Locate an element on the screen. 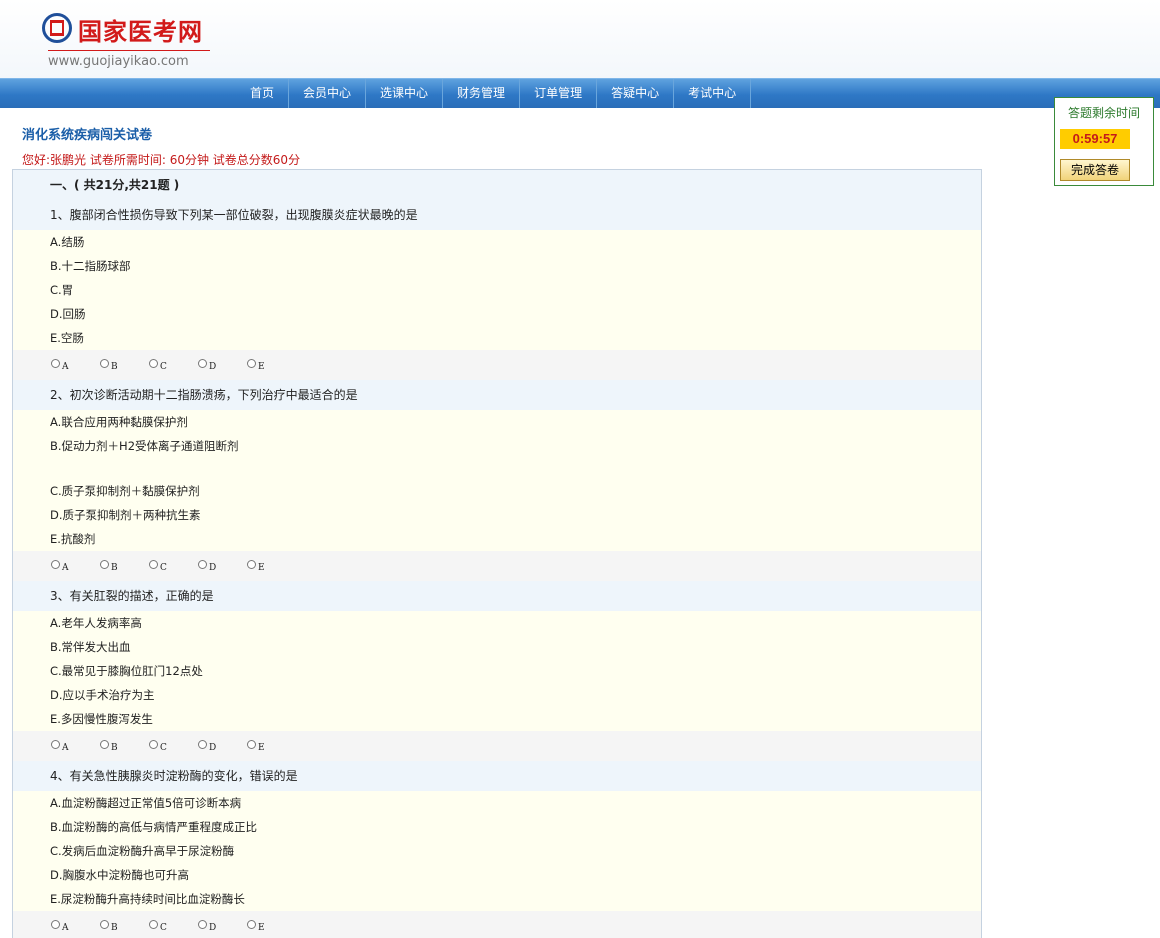 The height and width of the screenshot is (938, 1160). nav-item-member-center: 会员中心 is located at coordinates (328, 93).